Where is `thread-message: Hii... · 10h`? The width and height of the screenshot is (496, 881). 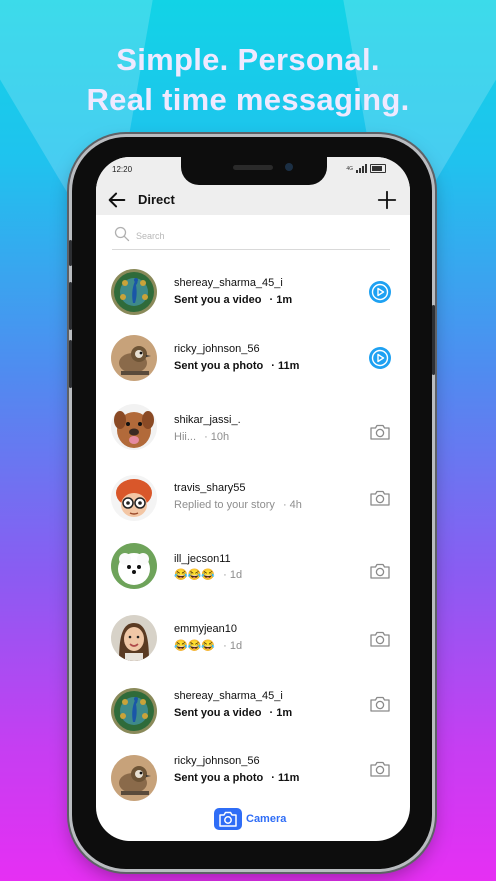 thread-message: Hii... · 10h is located at coordinates (202, 437).